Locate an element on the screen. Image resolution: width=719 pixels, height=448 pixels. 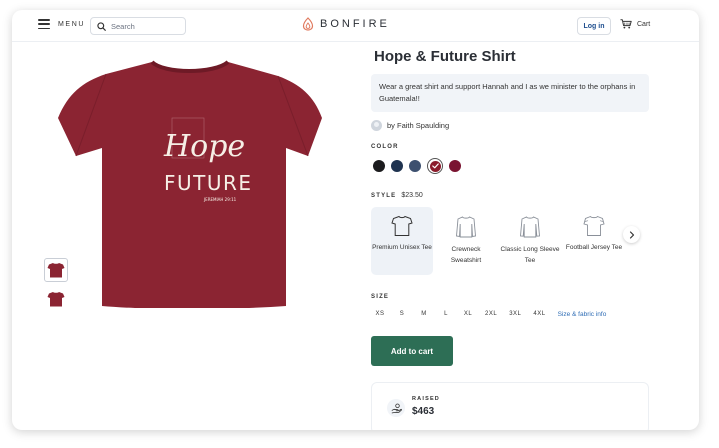
brand-name: BONFIRE is located at coordinates (355, 24).